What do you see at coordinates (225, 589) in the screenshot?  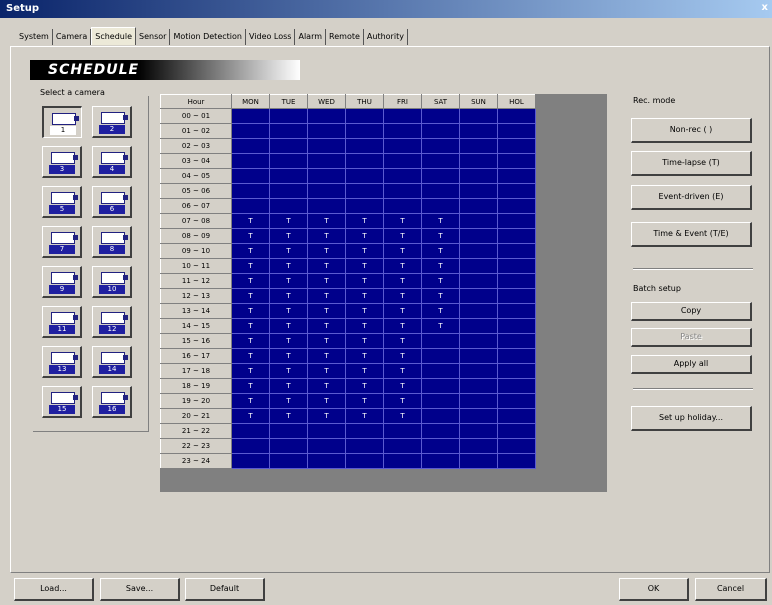 I see `default-button: Default` at bounding box center [225, 589].